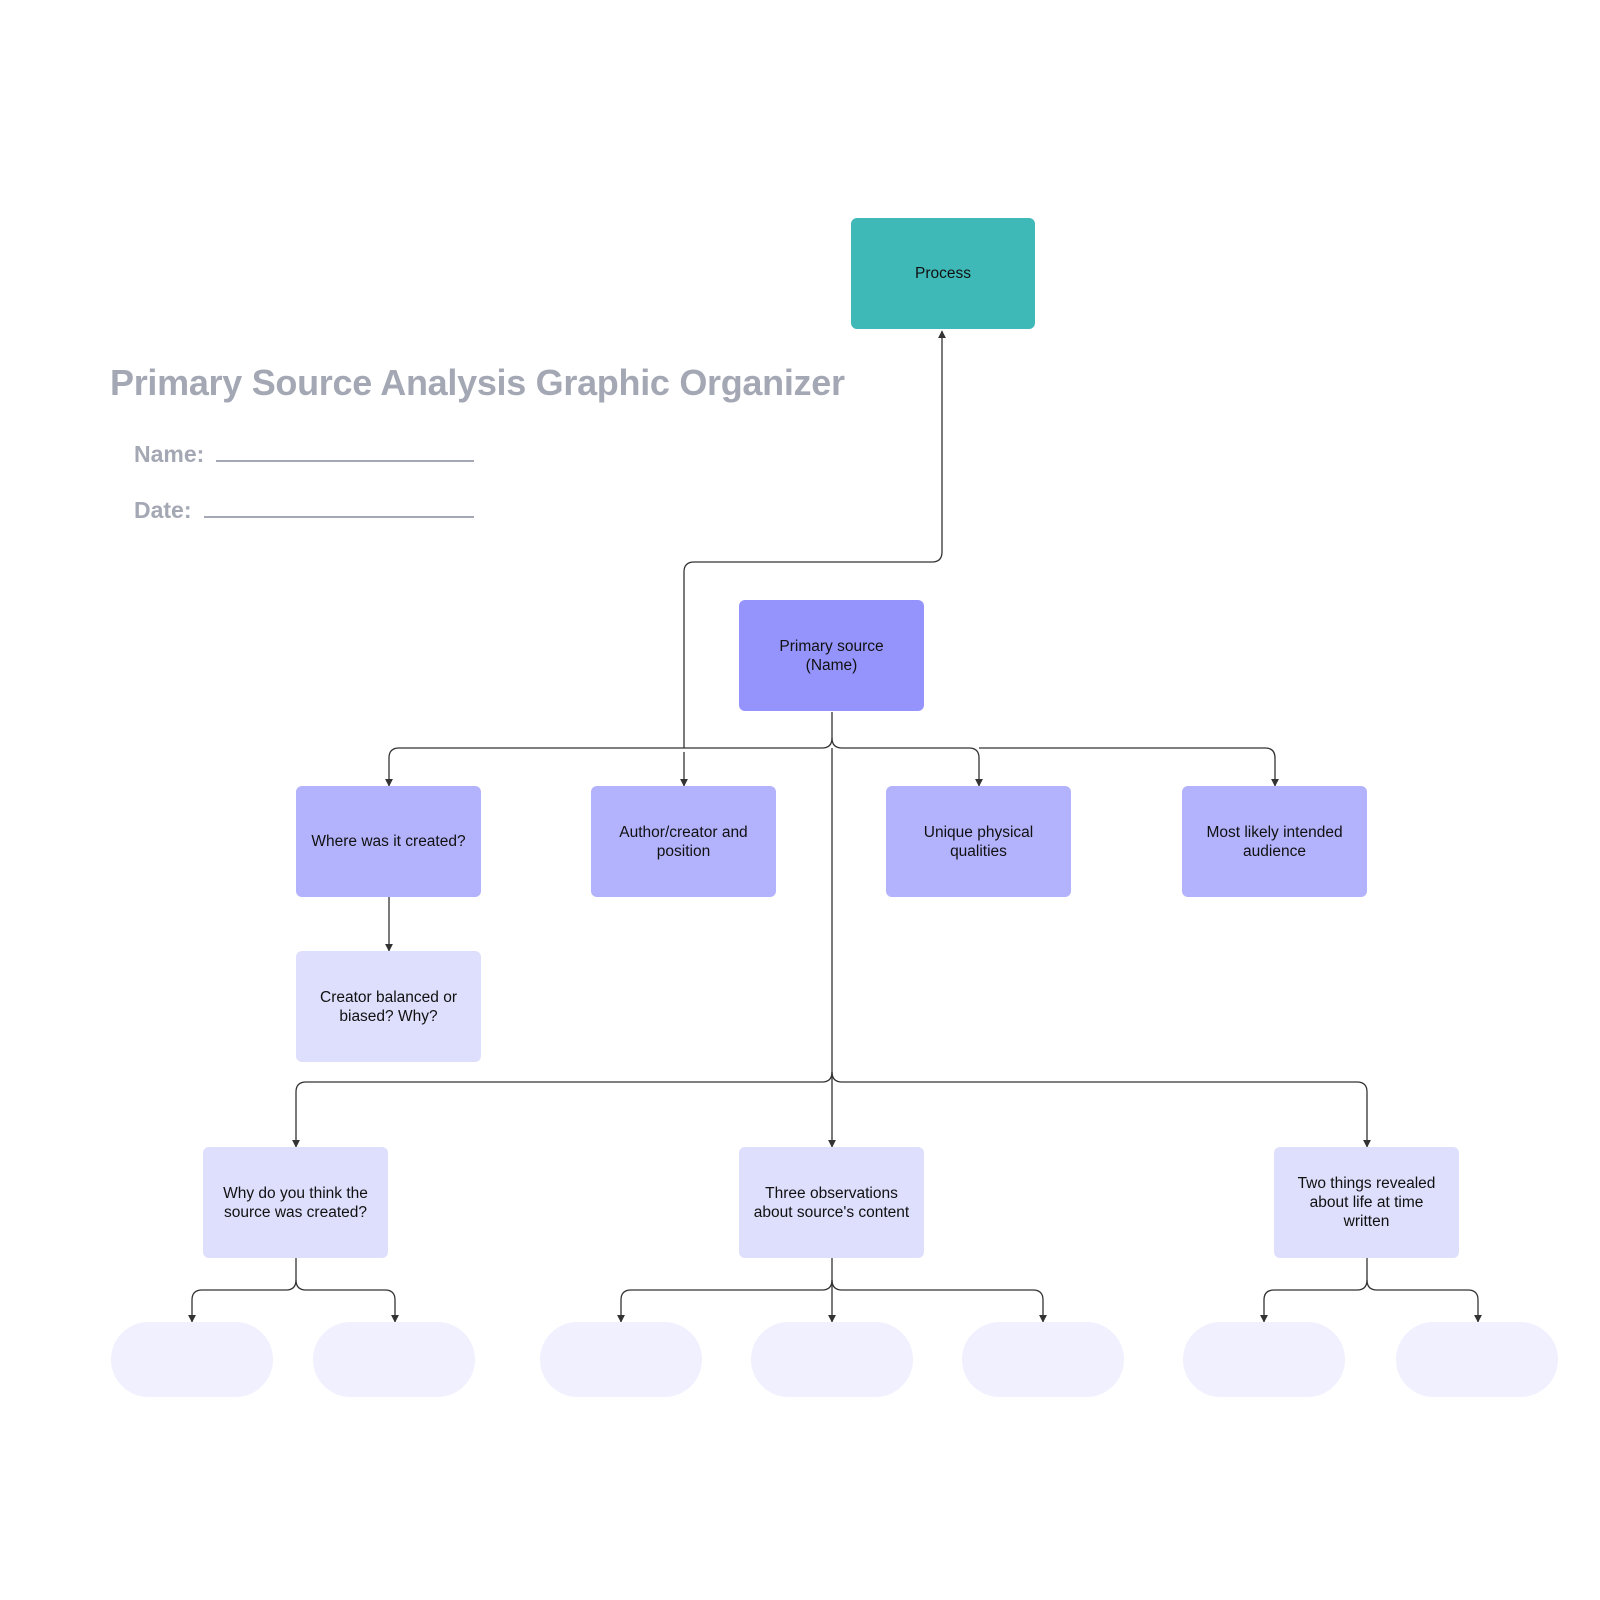 The width and height of the screenshot is (1600, 1600). Describe the element at coordinates (1101, 1109) in the screenshot. I see `connector-primary-to-two` at that location.